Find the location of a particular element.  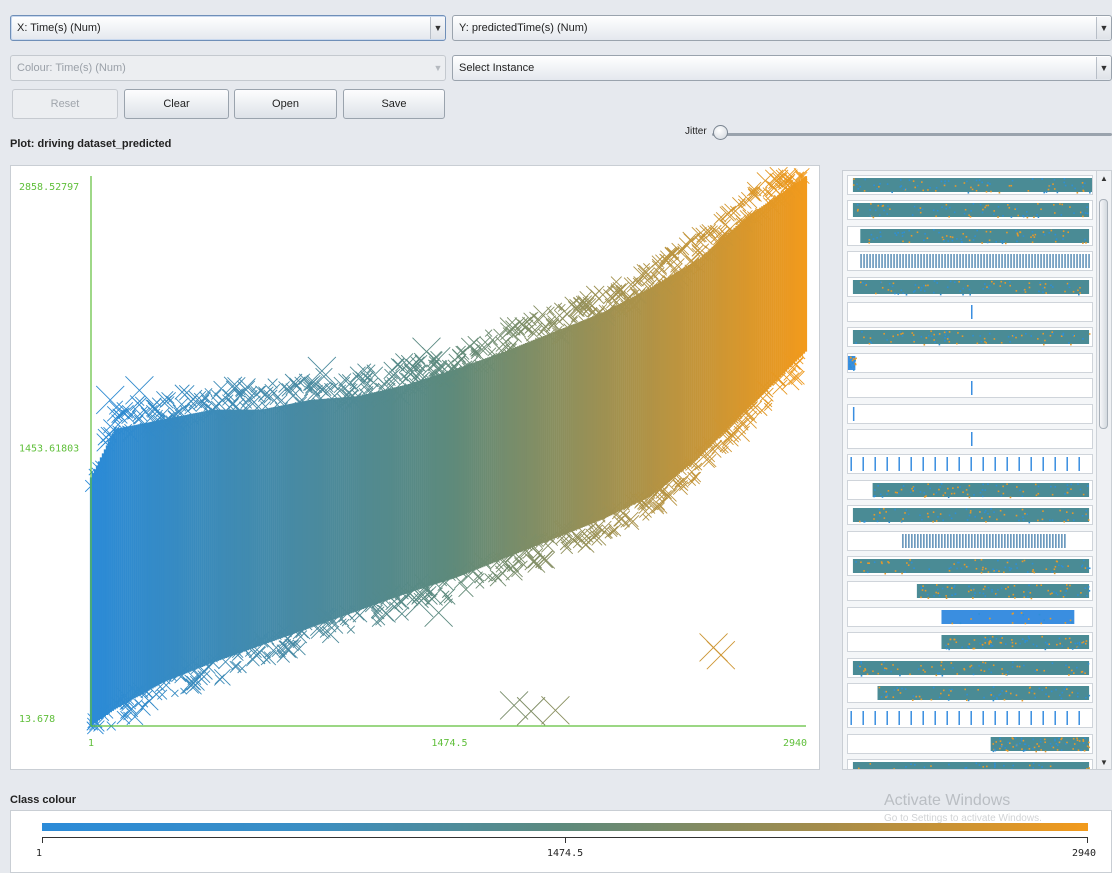

instance-select: Select Instance ▼ is located at coordinates (782, 68).